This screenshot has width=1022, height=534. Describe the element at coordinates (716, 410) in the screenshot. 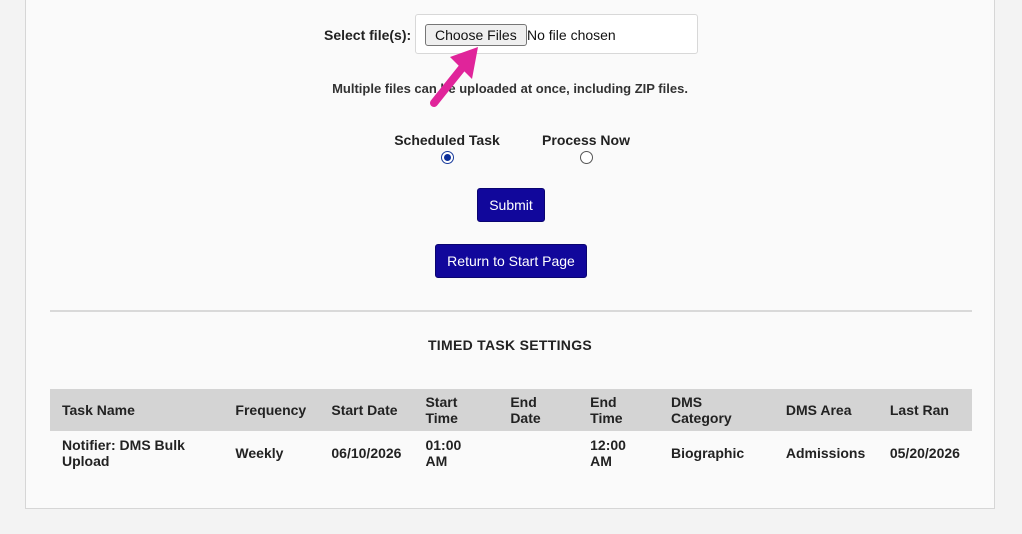

I see `header-dms-category: DMS Category` at that location.